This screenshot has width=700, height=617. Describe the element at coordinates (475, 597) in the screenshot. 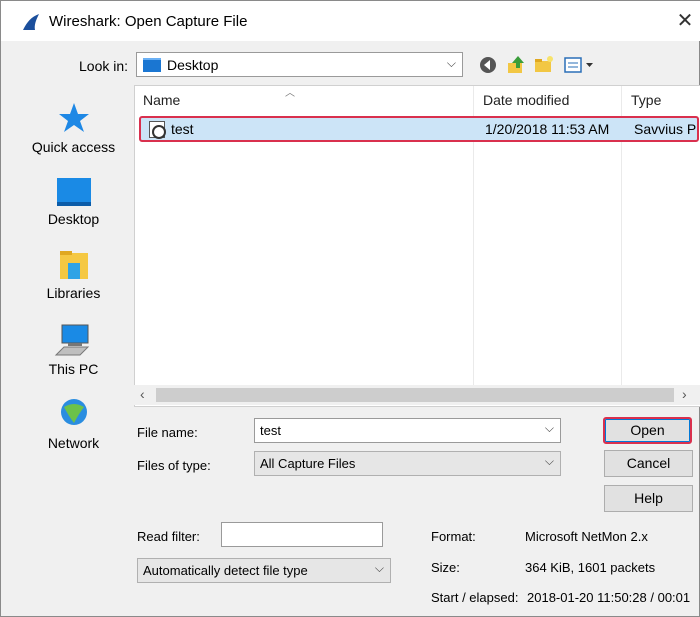

I see `start-elapsed-label: Start / elapsed:` at that location.